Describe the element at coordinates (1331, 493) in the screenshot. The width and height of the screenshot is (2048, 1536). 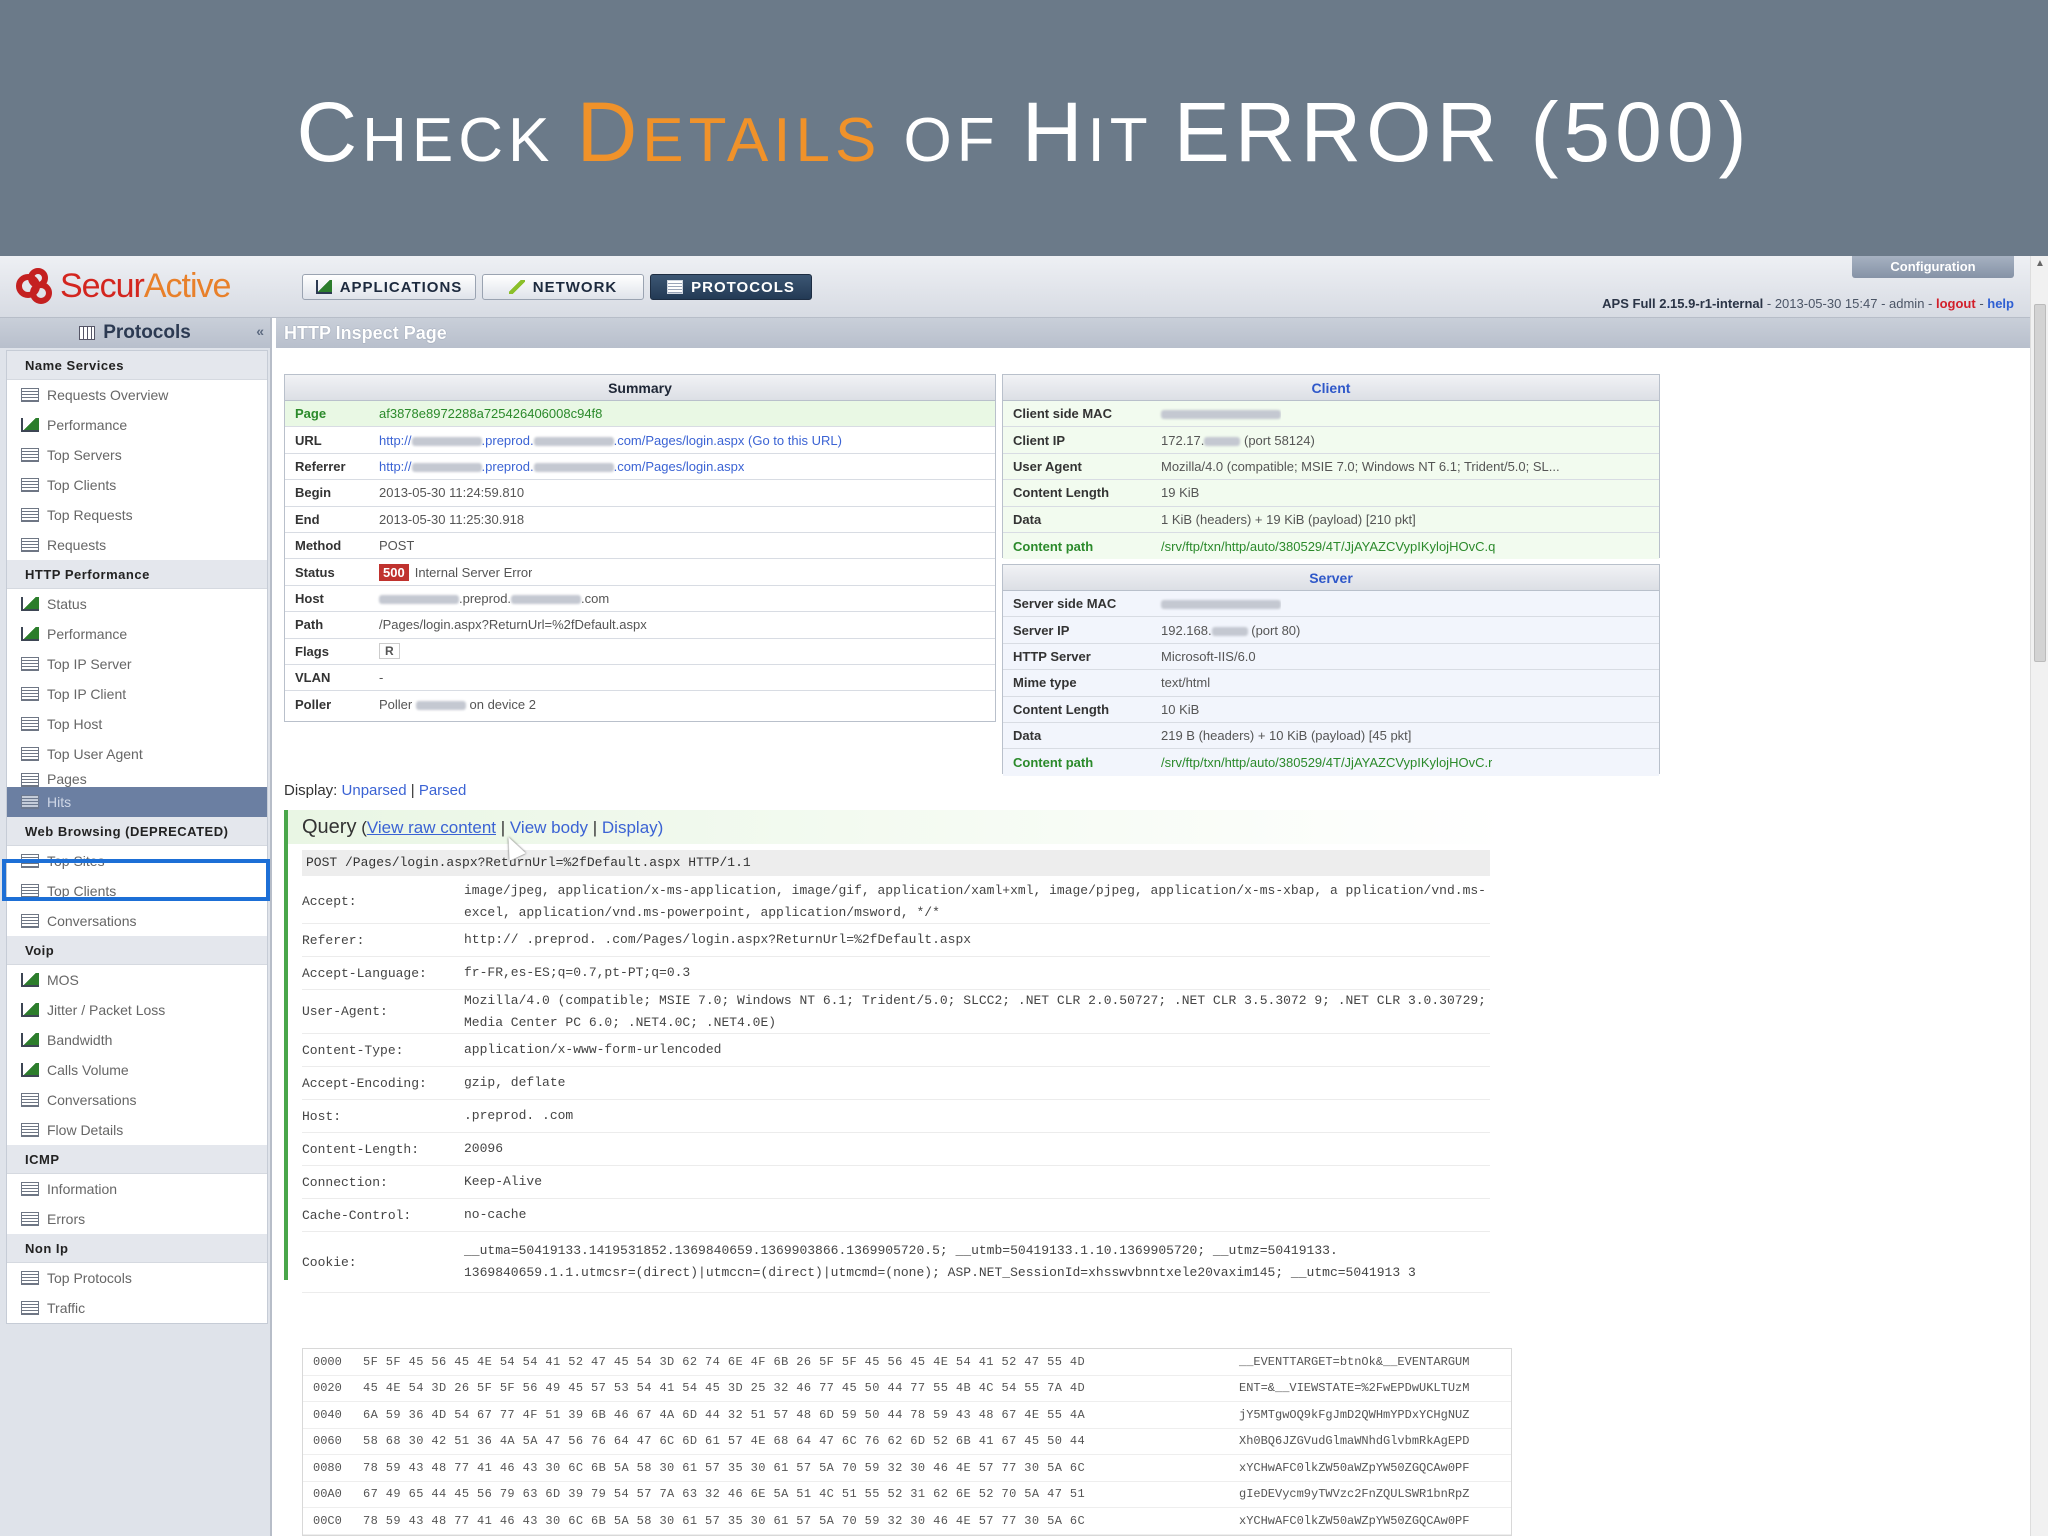
I see `client-row-content-length: Content Length 19 KiB` at that location.